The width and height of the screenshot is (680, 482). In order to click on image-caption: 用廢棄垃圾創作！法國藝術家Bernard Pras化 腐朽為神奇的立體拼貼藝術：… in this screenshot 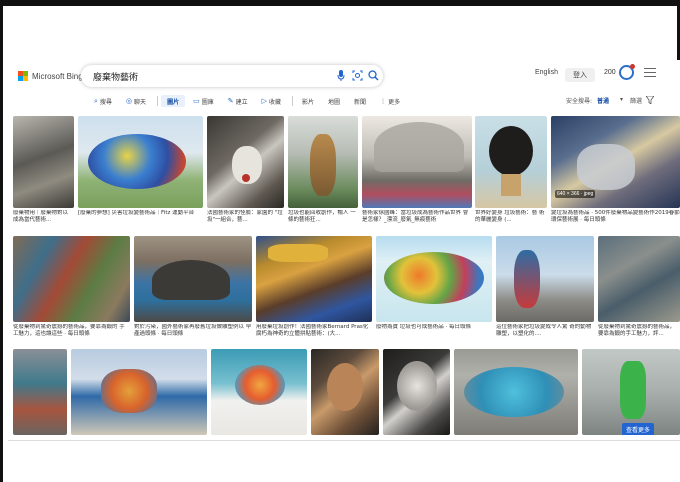, I will do `click(314, 331)`.